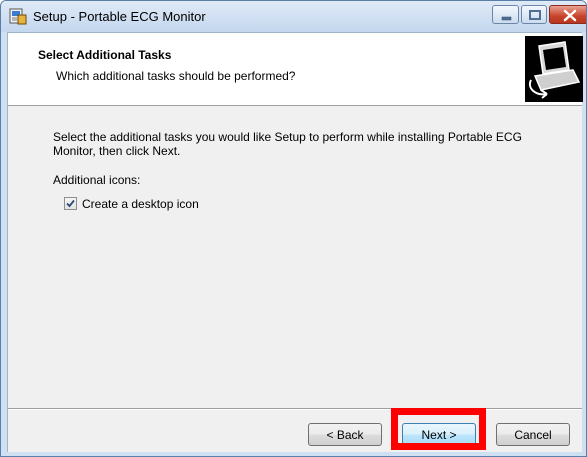  Describe the element at coordinates (295, 409) in the screenshot. I see `footer-separator` at that location.